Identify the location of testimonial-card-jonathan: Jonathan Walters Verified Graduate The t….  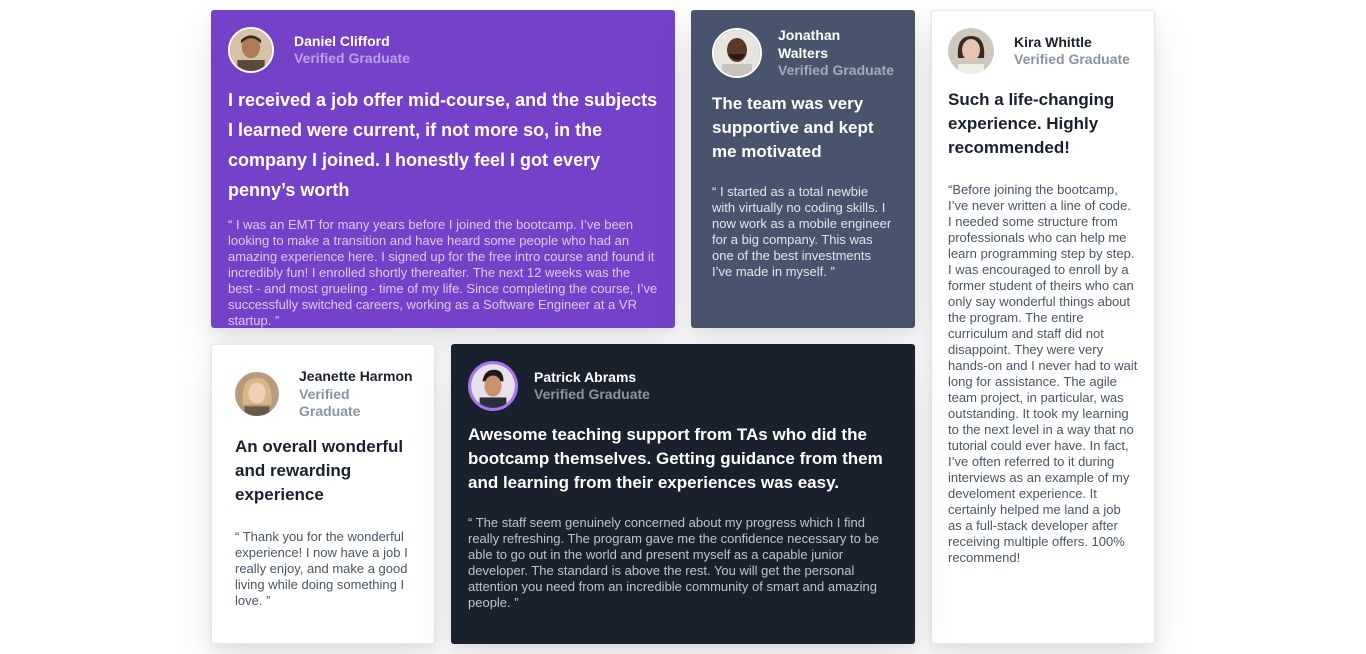
(803, 169).